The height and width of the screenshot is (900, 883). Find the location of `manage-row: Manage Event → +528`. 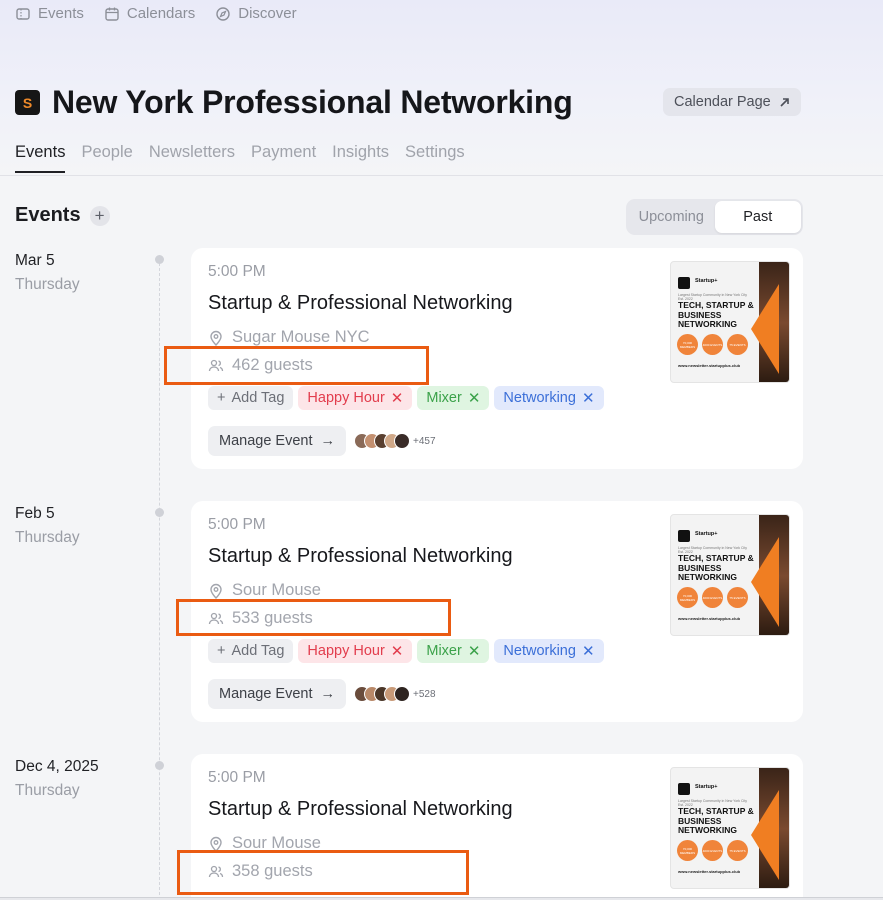

manage-row: Manage Event → +528 is located at coordinates (322, 694).